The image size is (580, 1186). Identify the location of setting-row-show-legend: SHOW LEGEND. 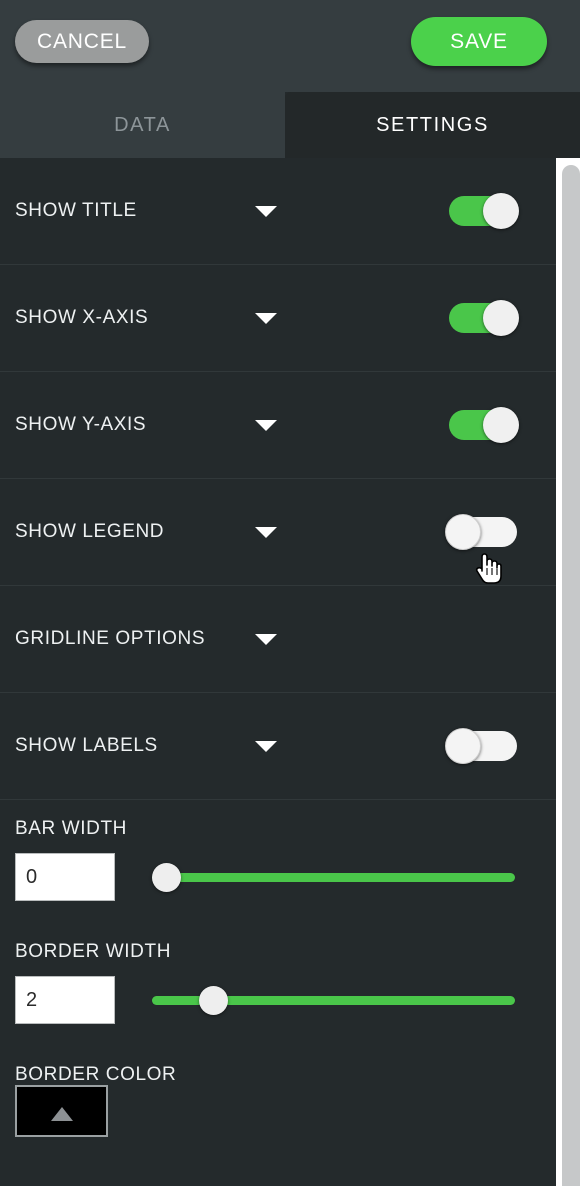
(278, 532).